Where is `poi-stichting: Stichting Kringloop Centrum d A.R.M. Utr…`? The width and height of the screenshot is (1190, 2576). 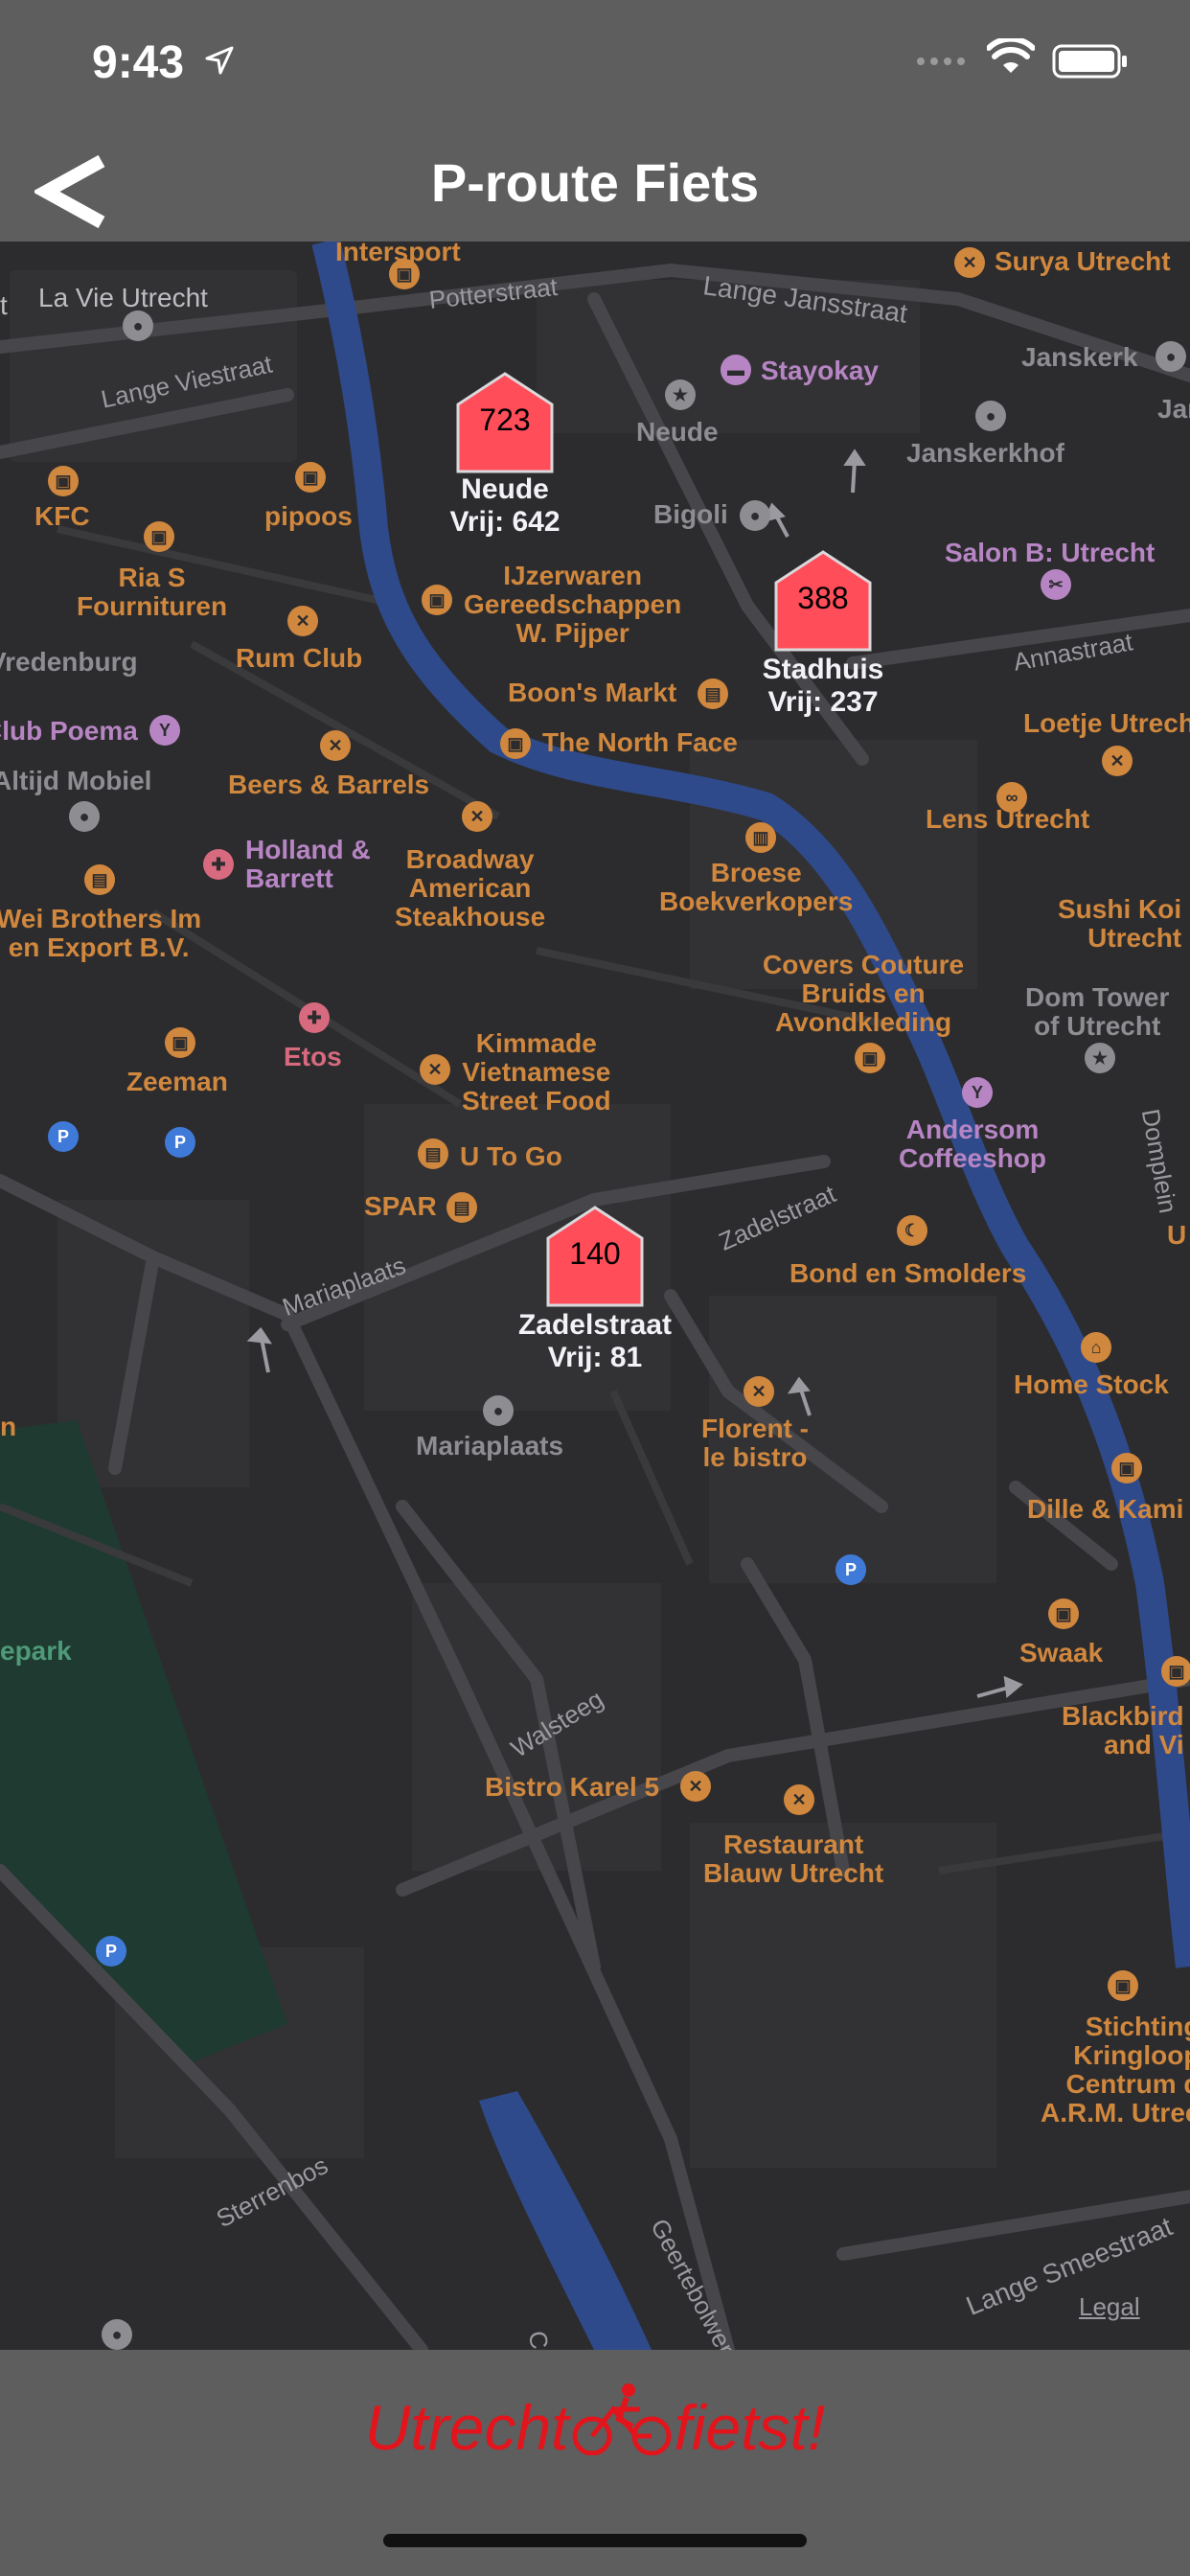 poi-stichting: Stichting Kringloop Centrum d A.R.M. Utr… is located at coordinates (1115, 2070).